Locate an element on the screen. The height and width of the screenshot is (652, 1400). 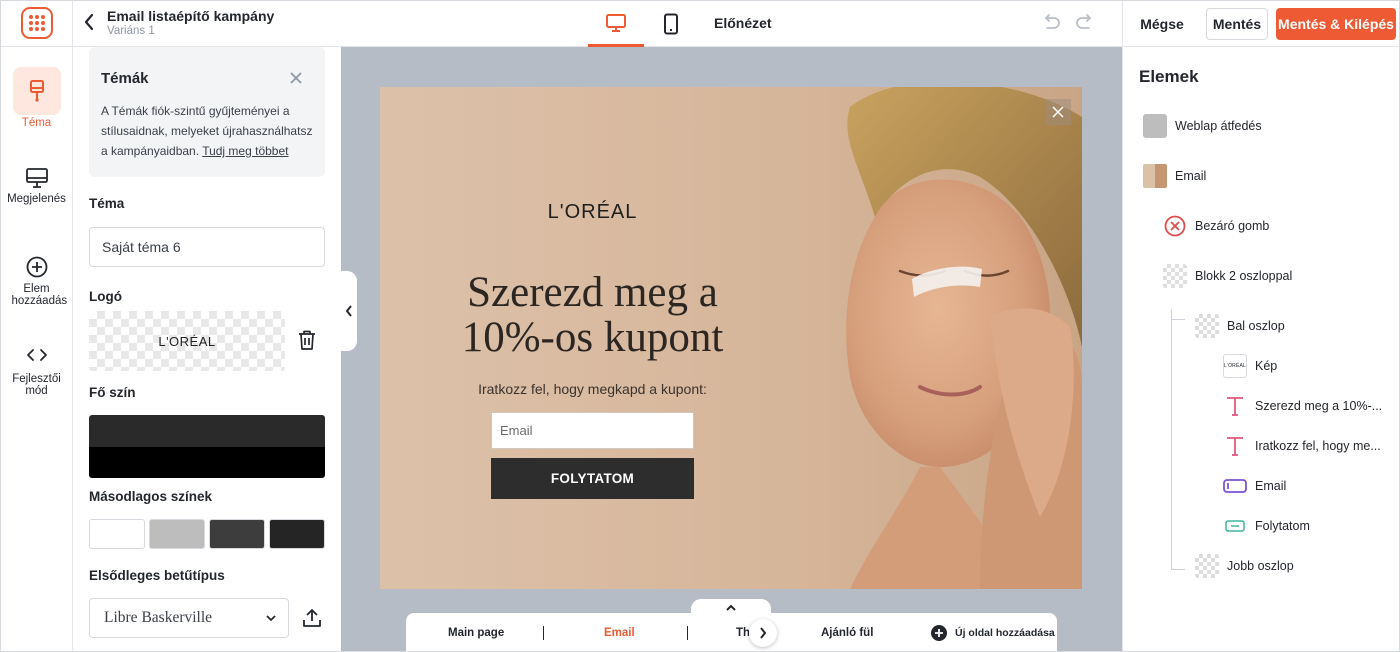
button-icon is located at coordinates (1235, 526).